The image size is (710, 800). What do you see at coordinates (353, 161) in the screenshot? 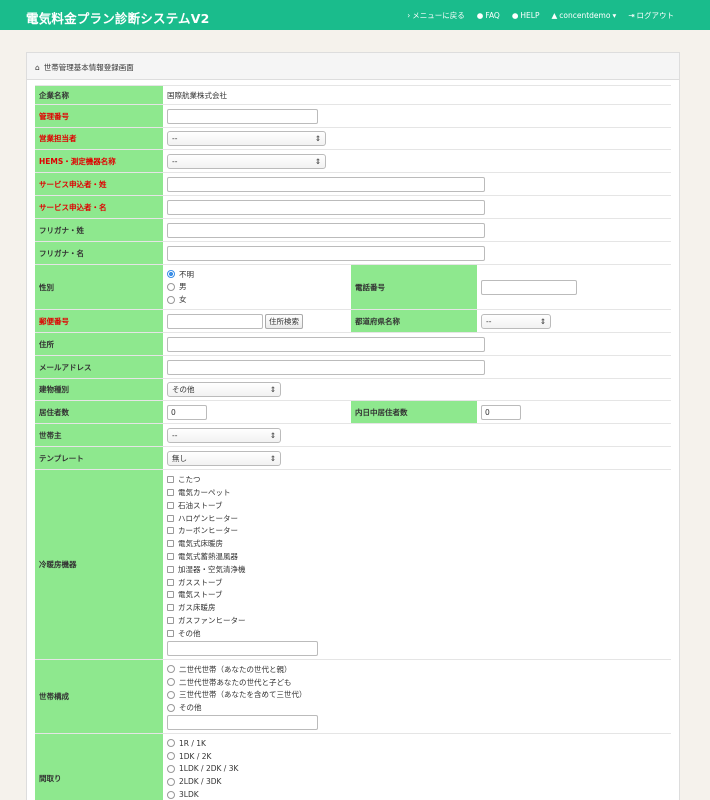
I see `row-hems: HEMS・測定機器名称 -- ⇕` at bounding box center [353, 161].